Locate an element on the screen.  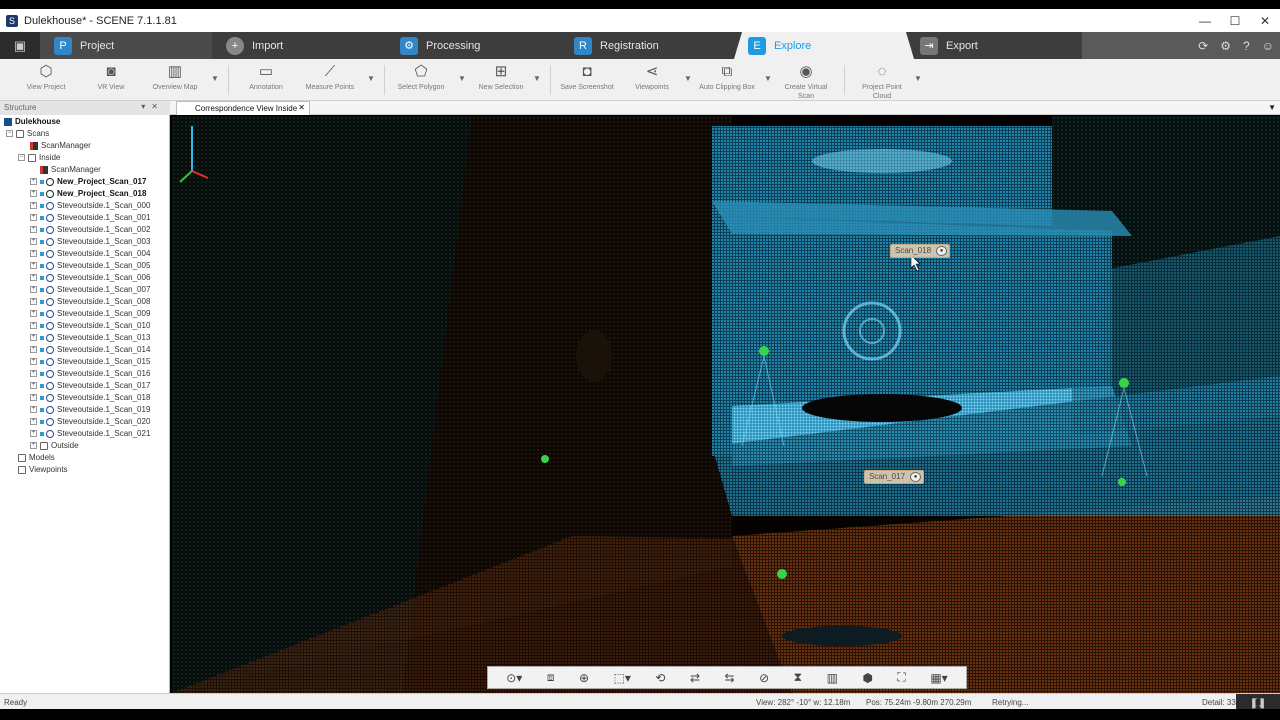
scan-marker-017: Scan_017 ● is located at coordinates (894, 477).